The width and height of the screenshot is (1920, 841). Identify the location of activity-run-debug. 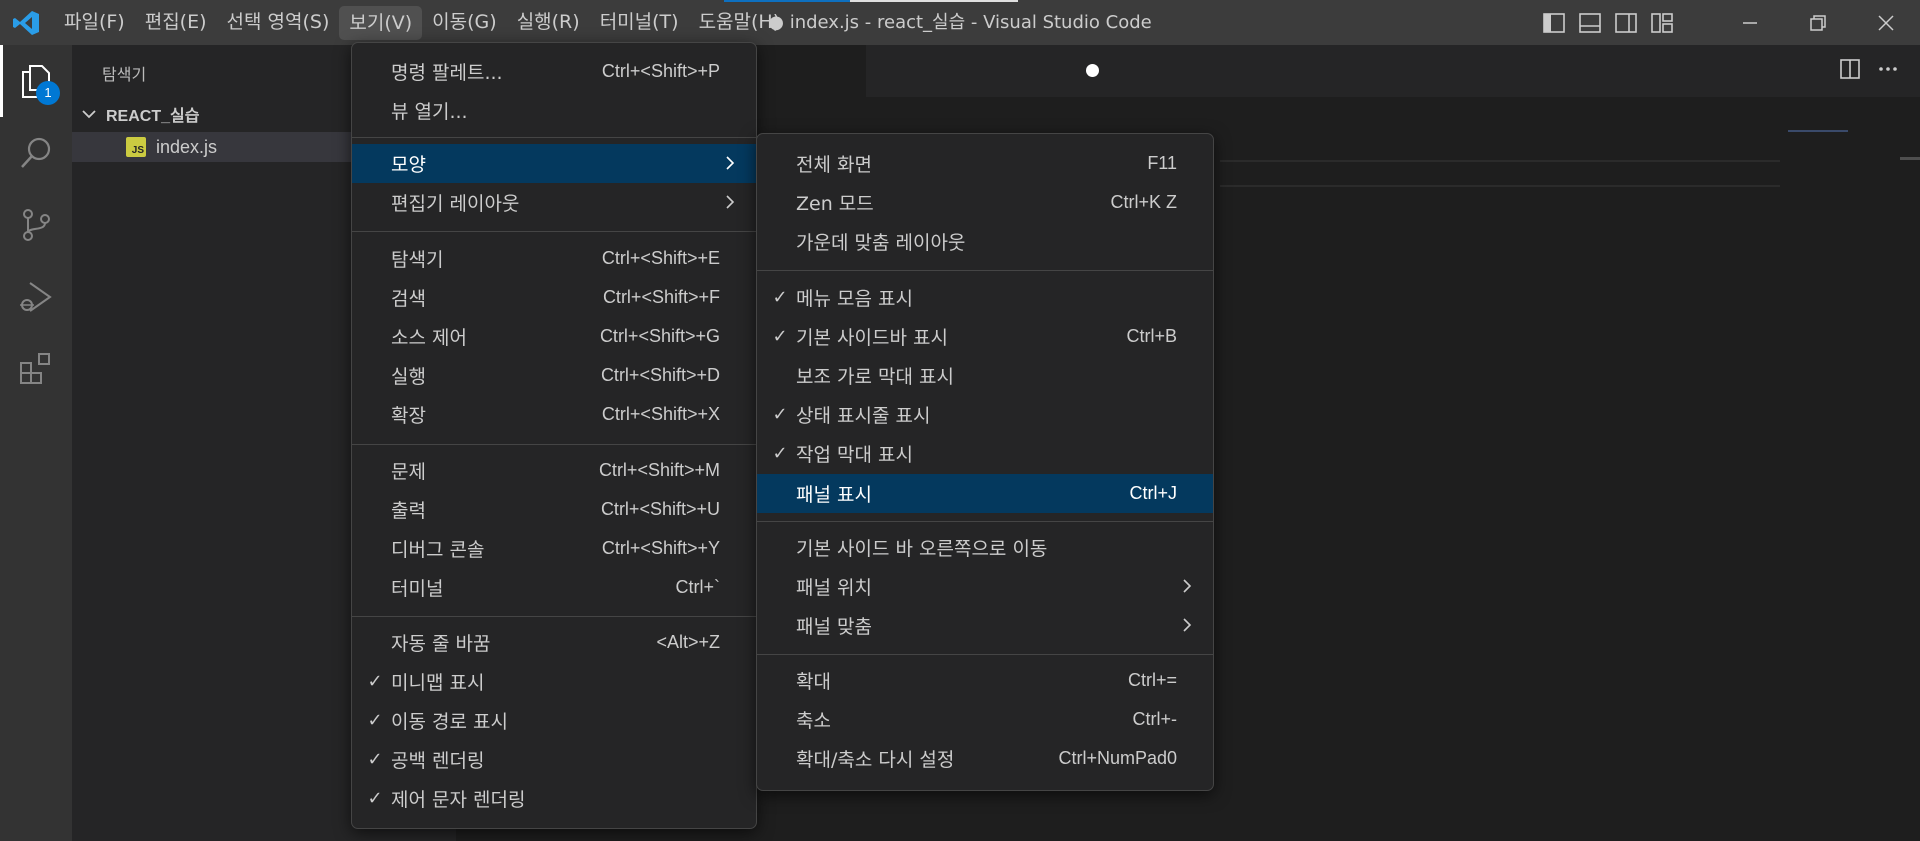
(36, 297).